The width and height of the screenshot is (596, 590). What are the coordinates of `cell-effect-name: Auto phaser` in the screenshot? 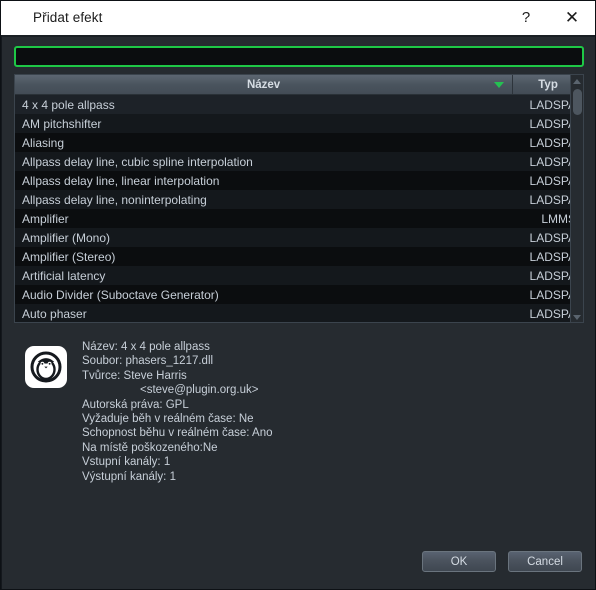 It's located at (54, 313).